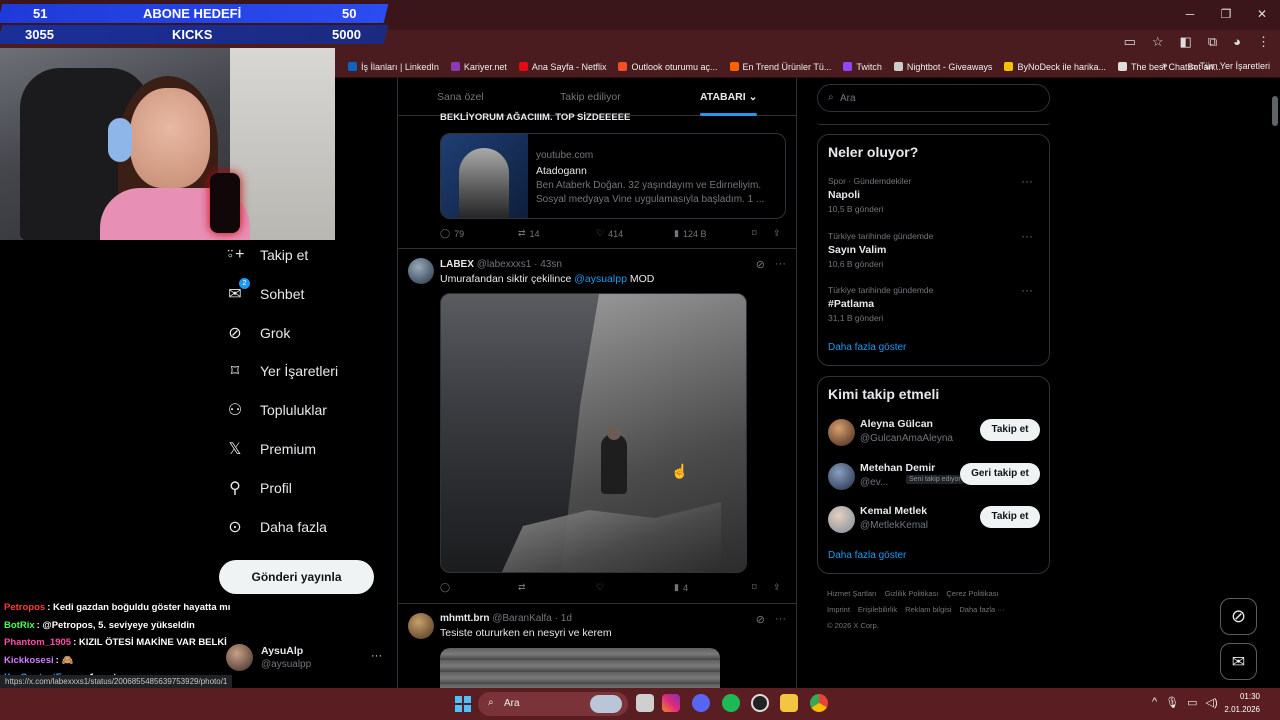 The width and height of the screenshot is (1280, 720). Describe the element at coordinates (274, 527) in the screenshot. I see `nav-item-more: ⊙ Daha fazla` at that location.